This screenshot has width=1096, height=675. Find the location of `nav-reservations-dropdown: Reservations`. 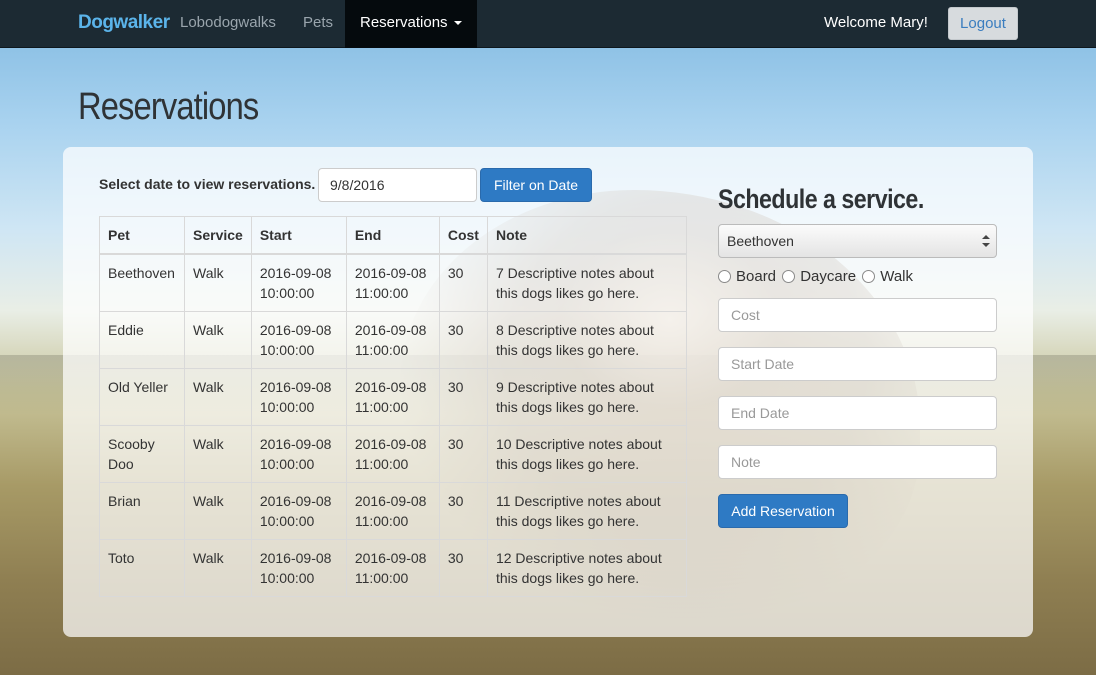

nav-reservations-dropdown: Reservations is located at coordinates (411, 24).